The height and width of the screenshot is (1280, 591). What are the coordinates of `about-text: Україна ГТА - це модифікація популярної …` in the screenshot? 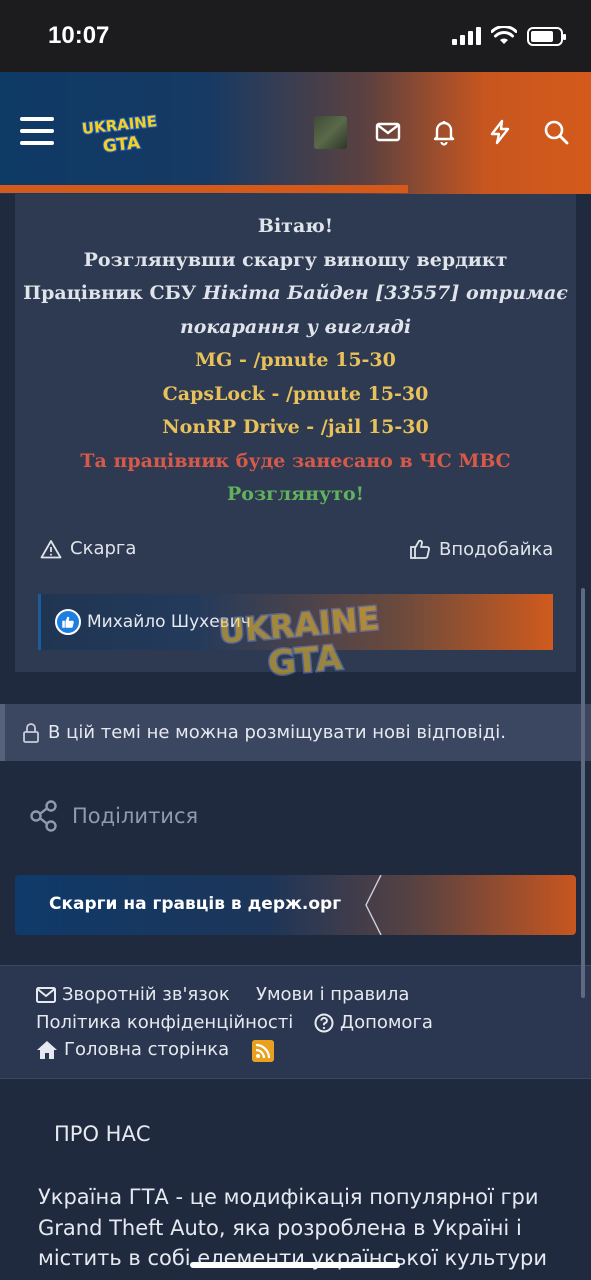 It's located at (292, 1227).